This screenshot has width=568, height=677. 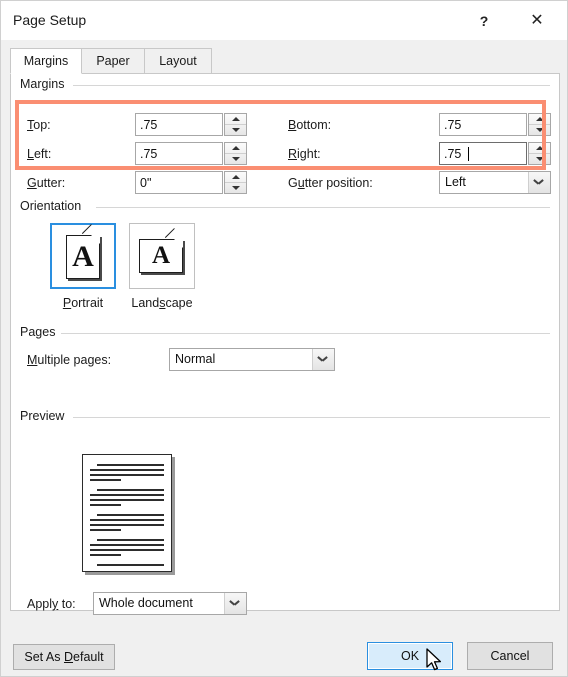 I want to click on gutter-spin-buttons, so click(x=235, y=182).